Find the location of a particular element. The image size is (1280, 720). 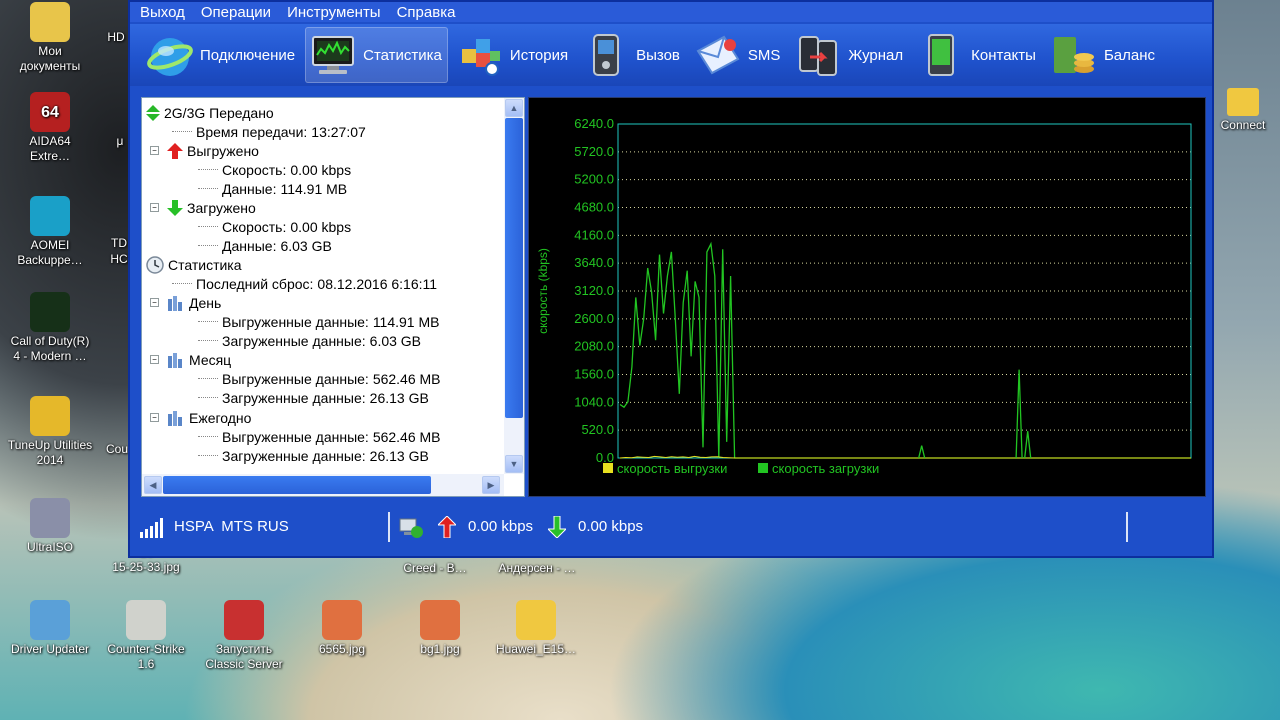

menu-tools: Инструменты is located at coordinates (334, 12).